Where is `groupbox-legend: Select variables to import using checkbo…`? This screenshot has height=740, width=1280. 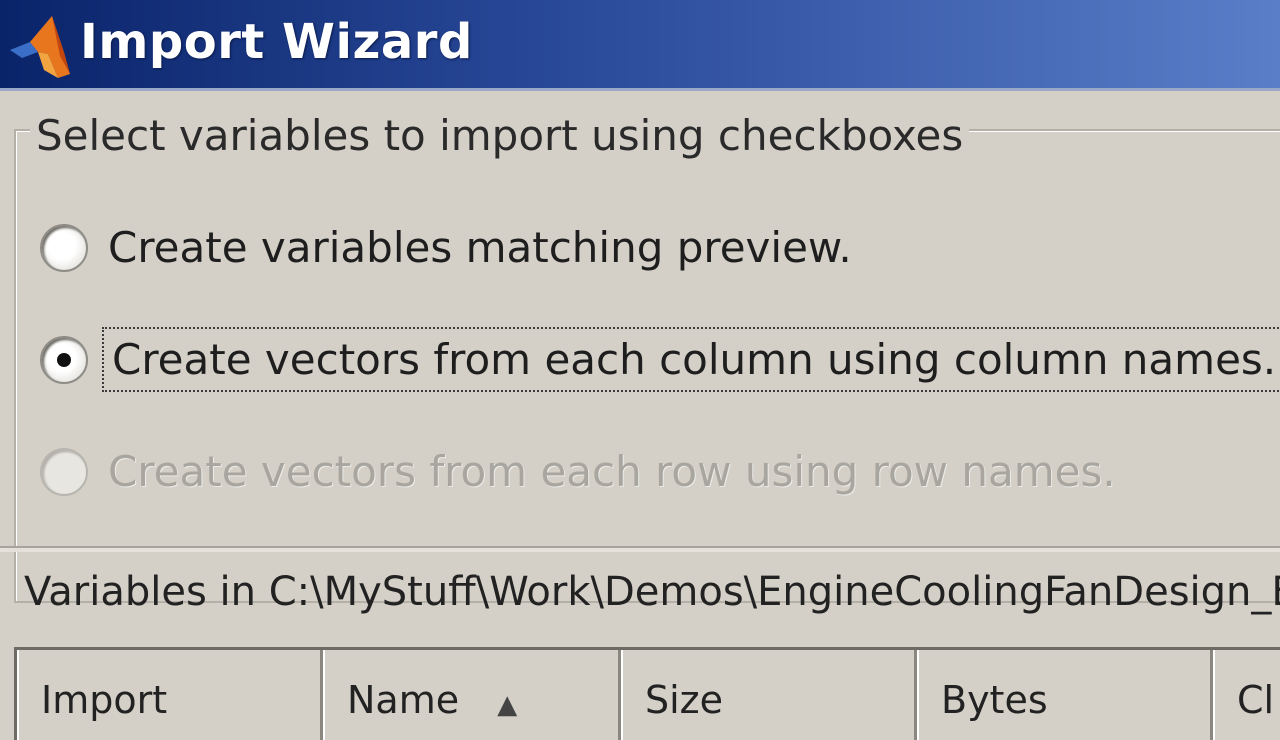
groupbox-legend: Select variables to import using checkbo… is located at coordinates (500, 135).